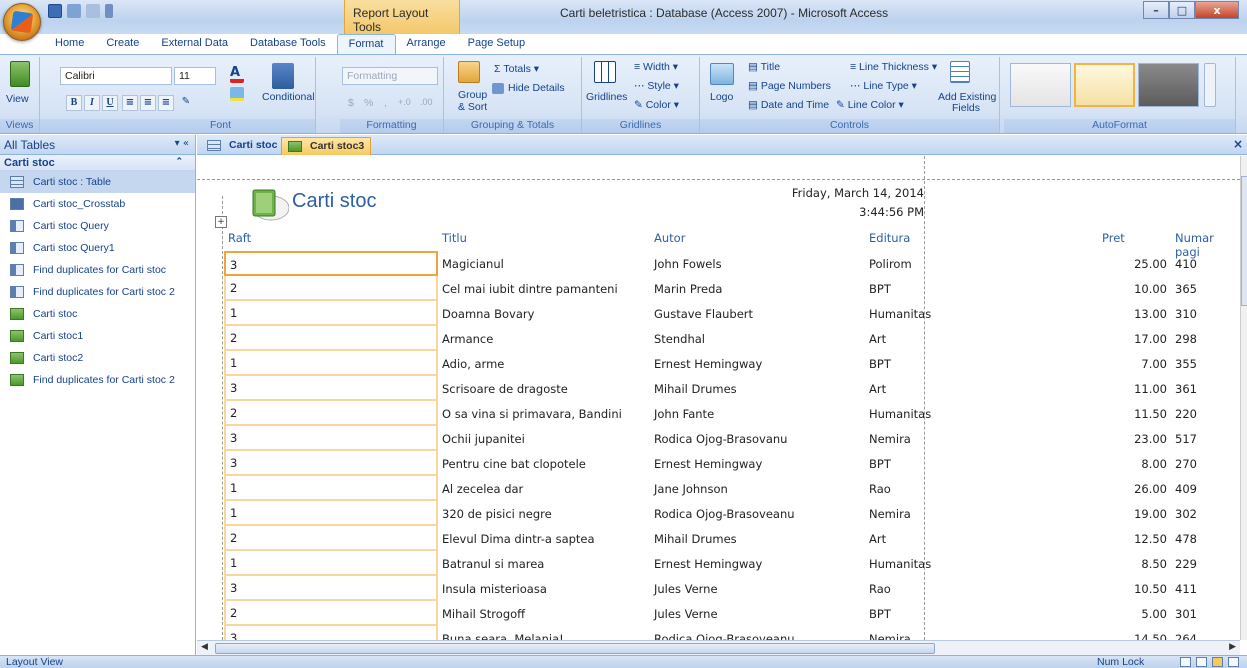 This screenshot has width=1247, height=668. Describe the element at coordinates (288, 44) in the screenshot. I see `tab-database-tools: Database Tools` at that location.